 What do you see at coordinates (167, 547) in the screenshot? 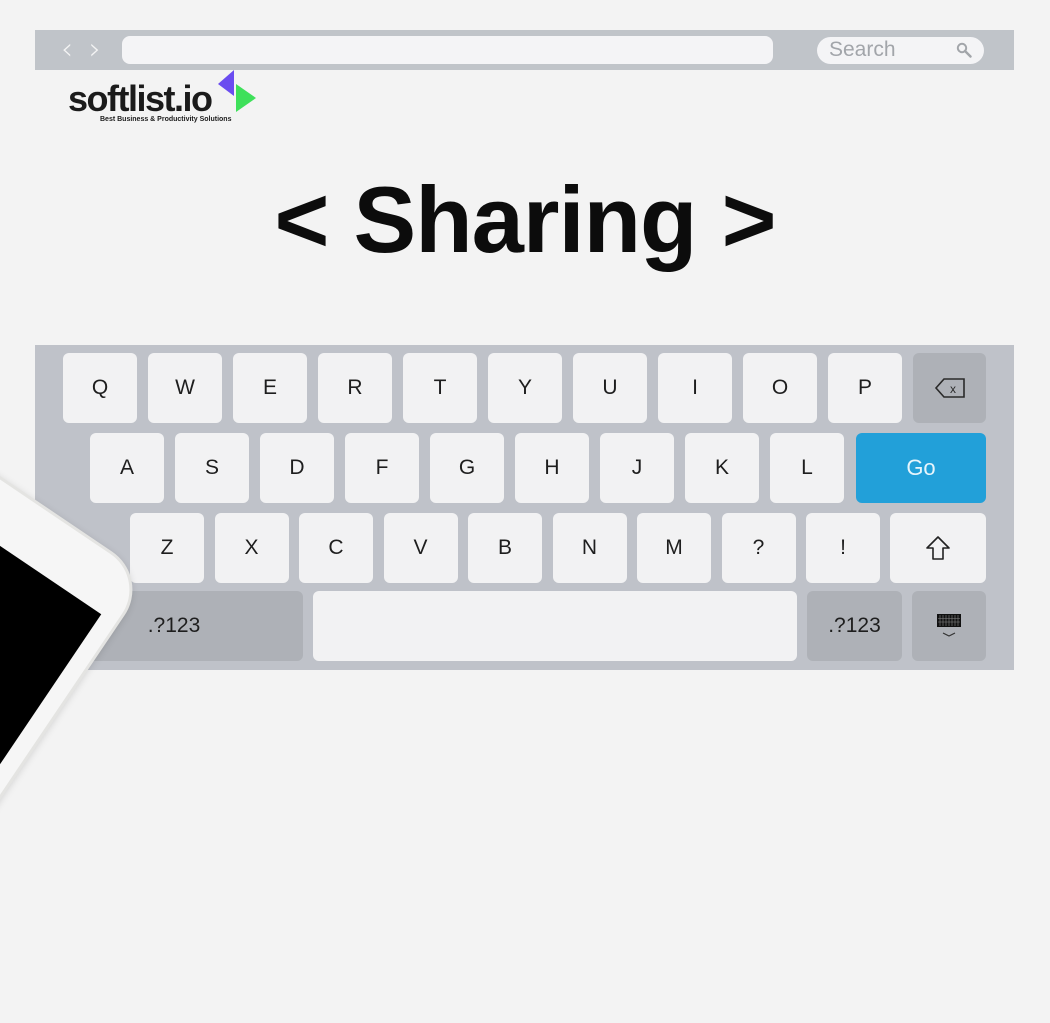
I see `key-label: Z` at bounding box center [167, 547].